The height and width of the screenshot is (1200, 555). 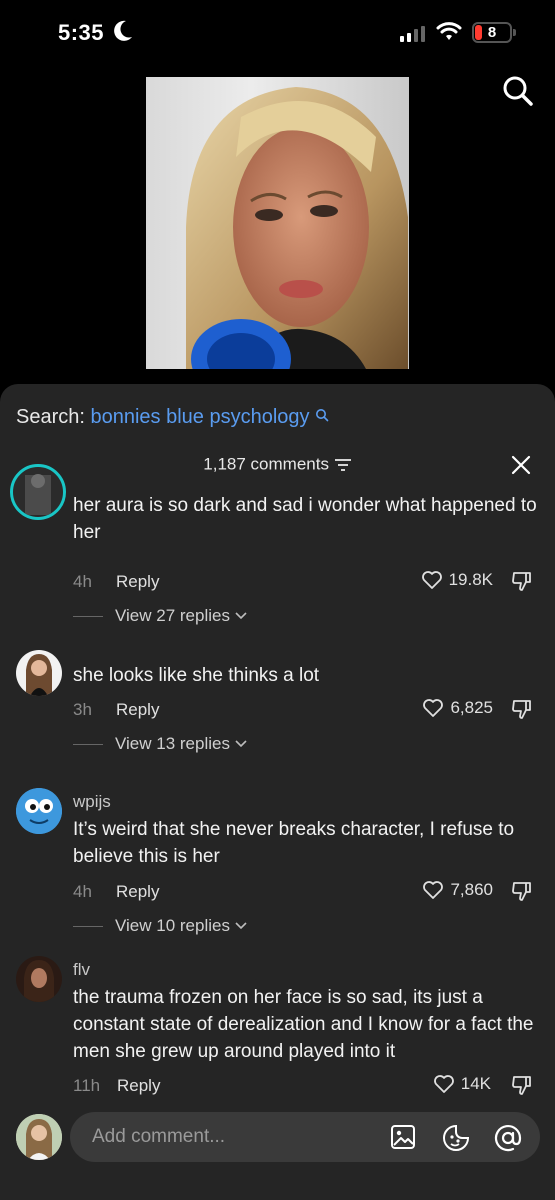 I want to click on comment-input, so click(x=232, y=1137).